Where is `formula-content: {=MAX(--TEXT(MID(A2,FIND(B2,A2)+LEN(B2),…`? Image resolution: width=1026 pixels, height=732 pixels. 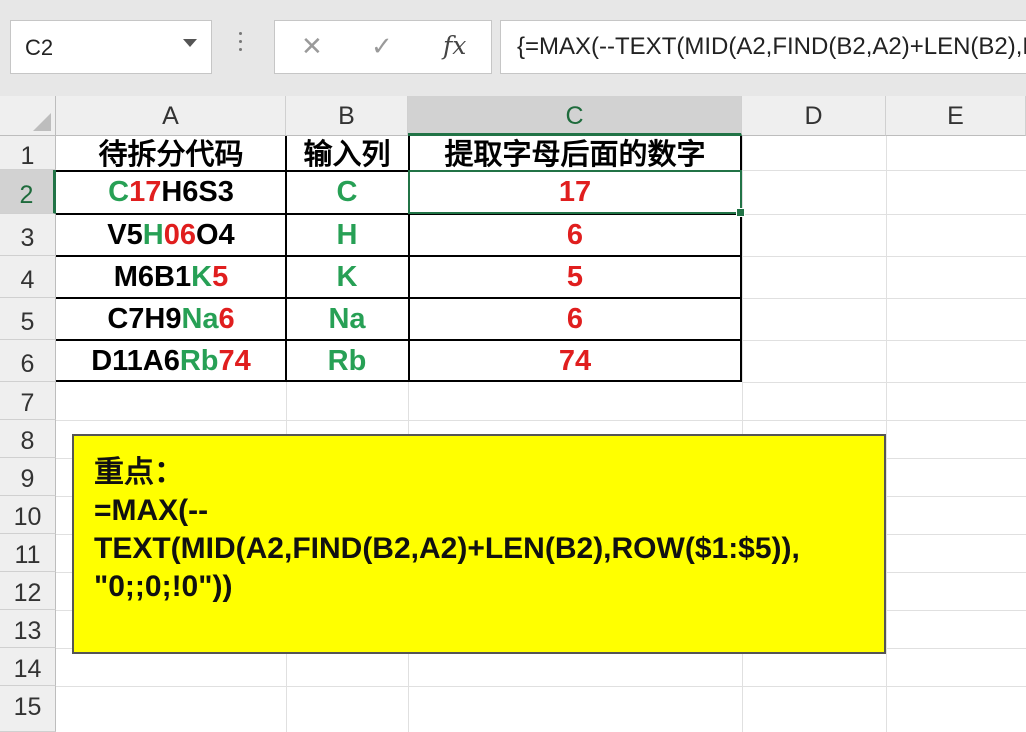
formula-content: {=MAX(--TEXT(MID(A2,FIND(B2,A2)+LEN(B2),… is located at coordinates (771, 46).